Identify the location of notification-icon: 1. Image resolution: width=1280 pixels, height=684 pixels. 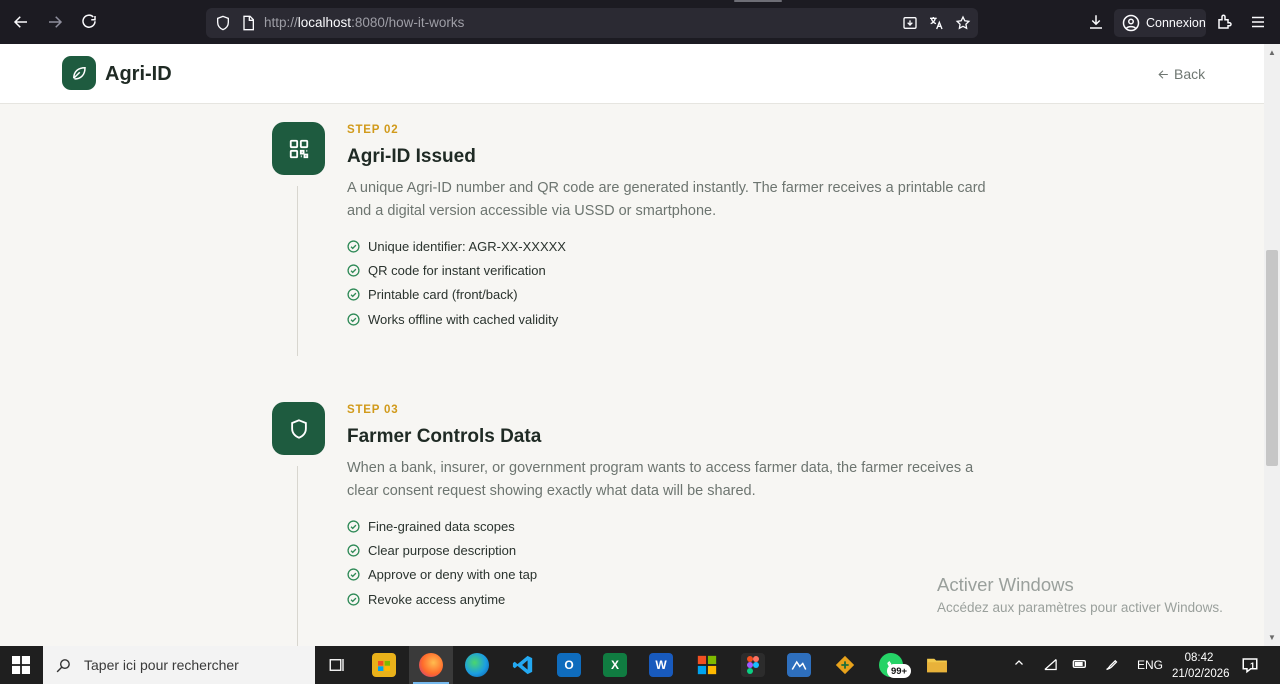
(1250, 665).